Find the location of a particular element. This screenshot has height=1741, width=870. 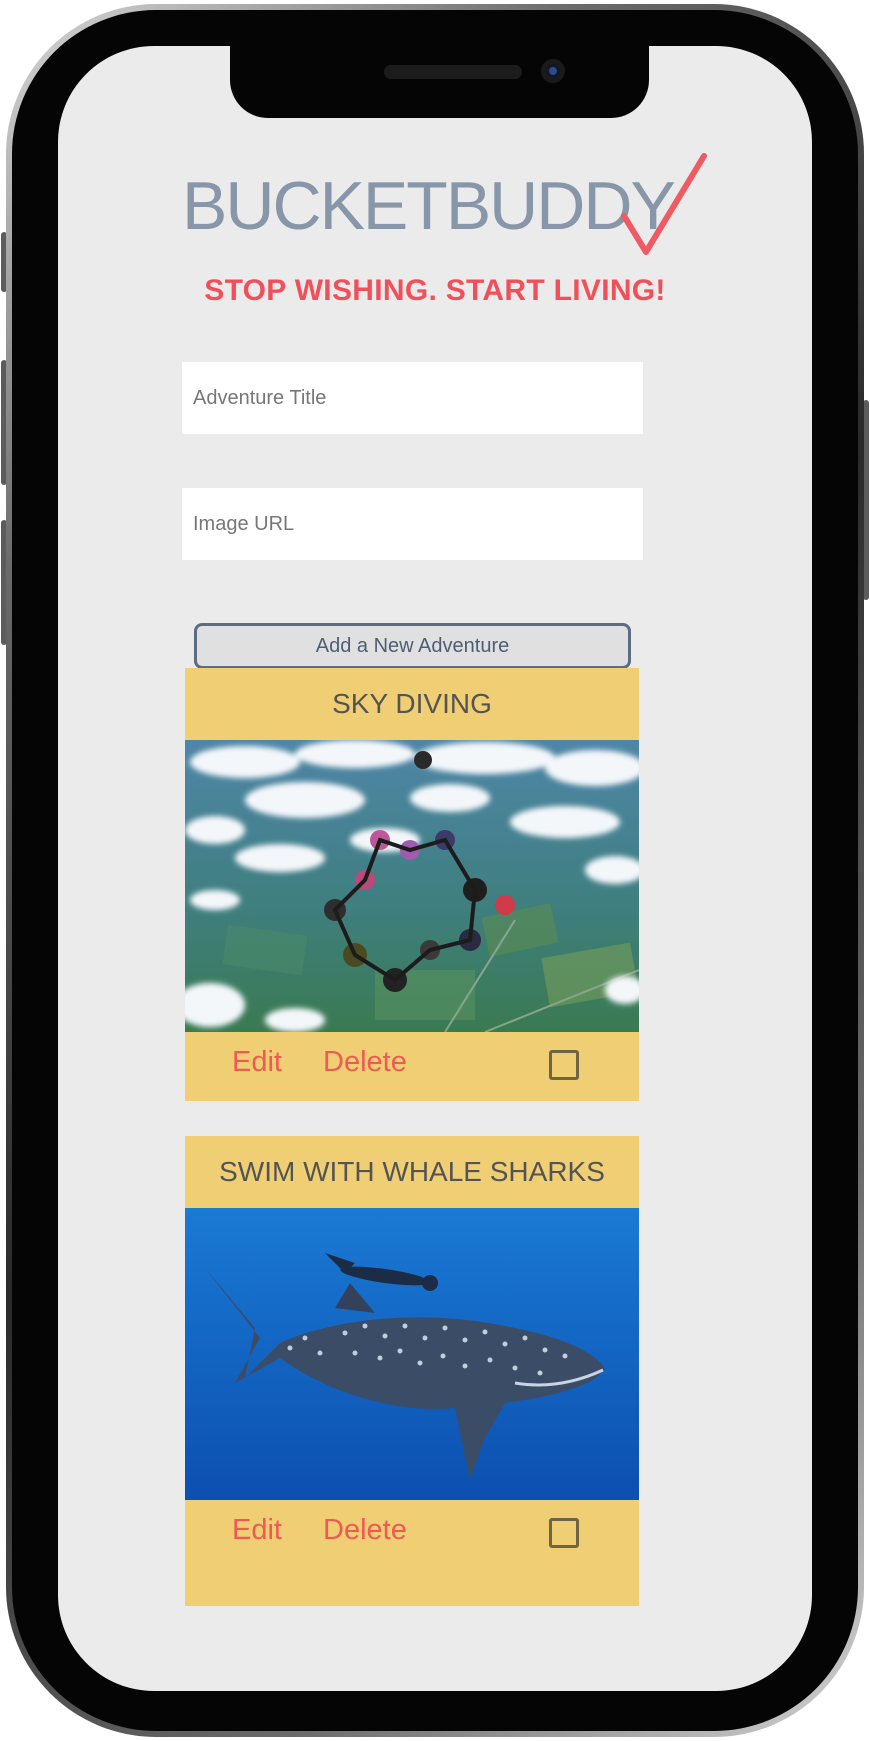

add-adventure-button: Add a New Adventure is located at coordinates (412, 646).